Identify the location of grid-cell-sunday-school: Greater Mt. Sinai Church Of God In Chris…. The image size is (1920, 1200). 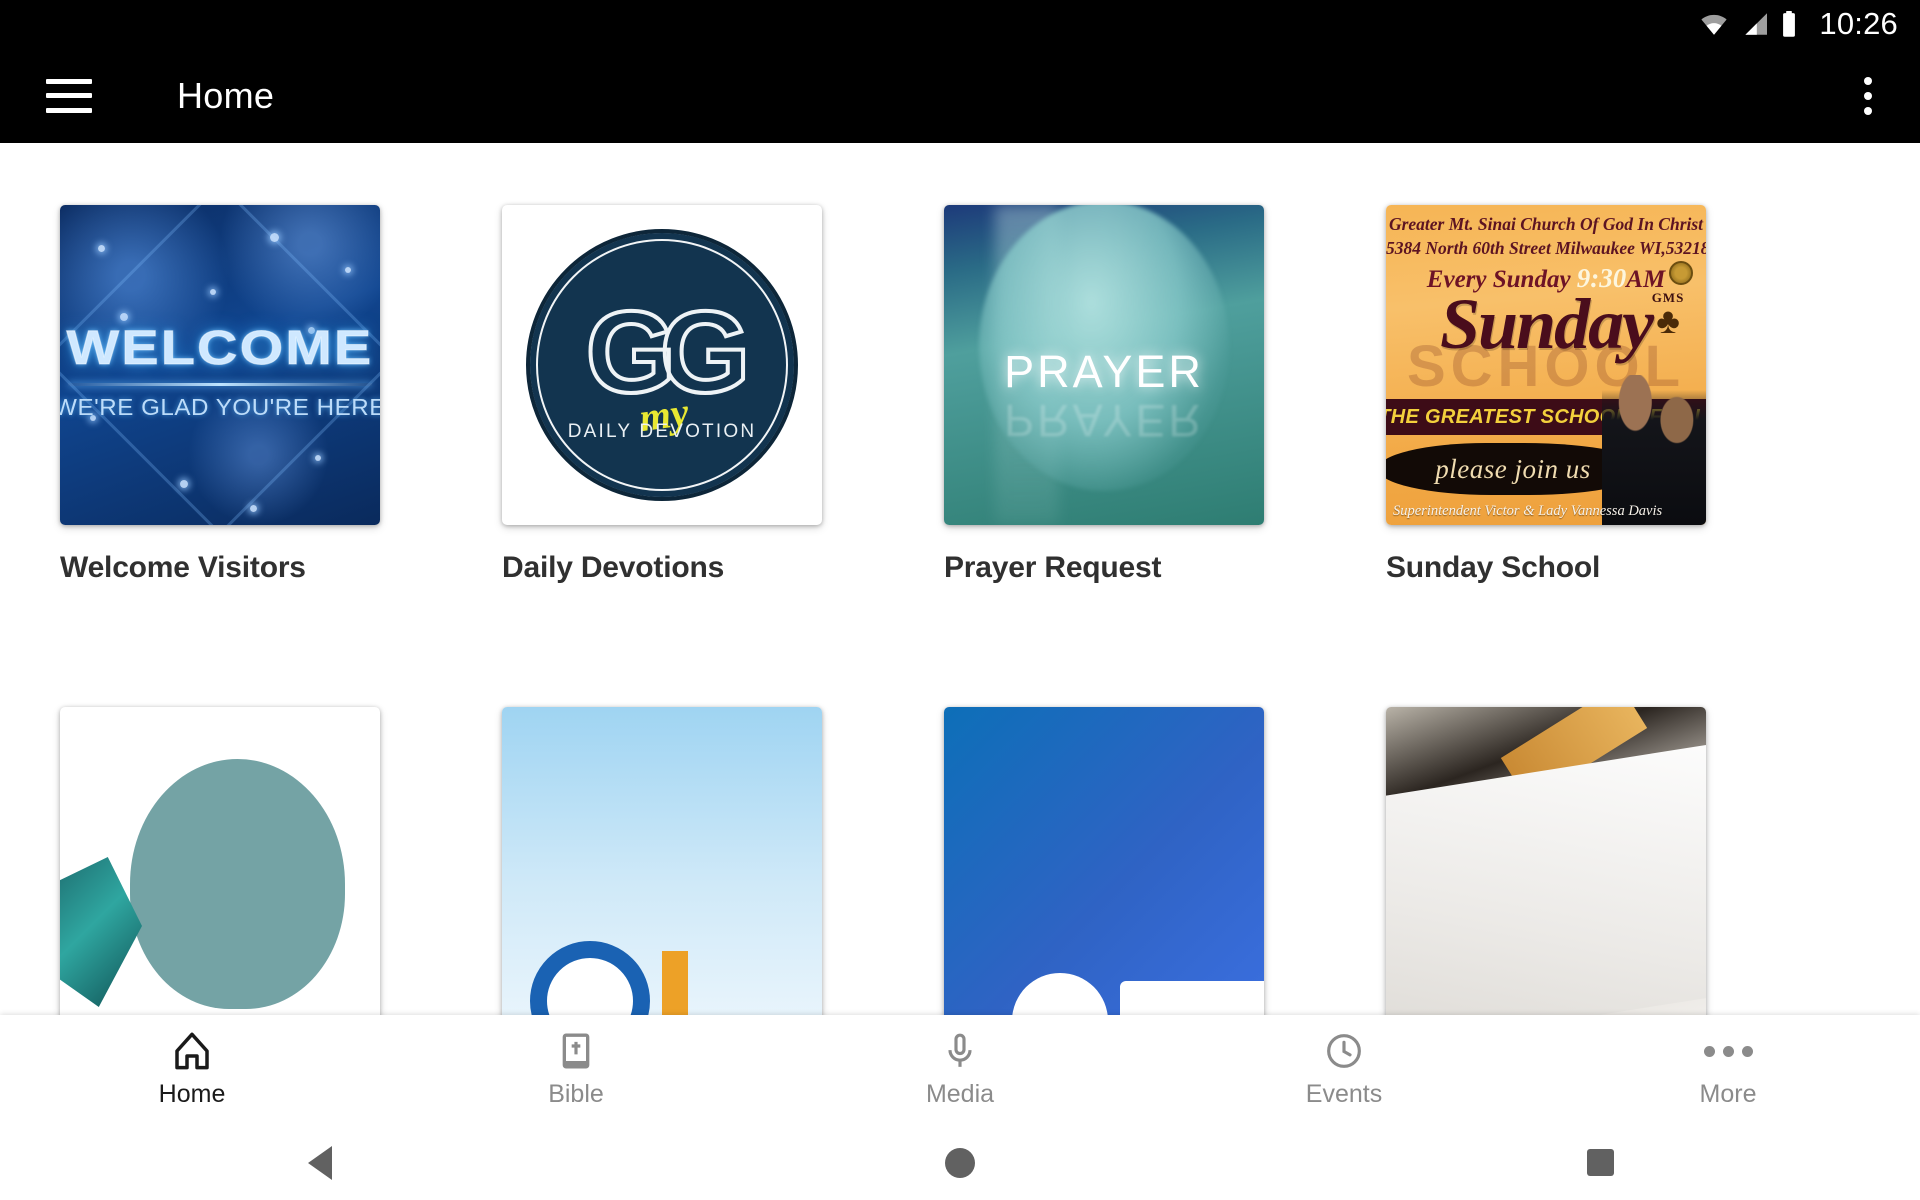
(1546, 395).